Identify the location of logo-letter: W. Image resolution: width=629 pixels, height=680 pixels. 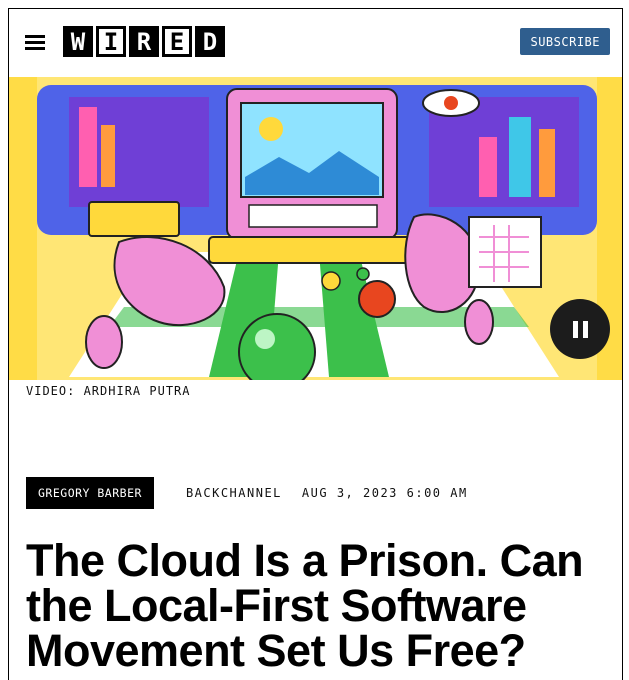
(78, 41).